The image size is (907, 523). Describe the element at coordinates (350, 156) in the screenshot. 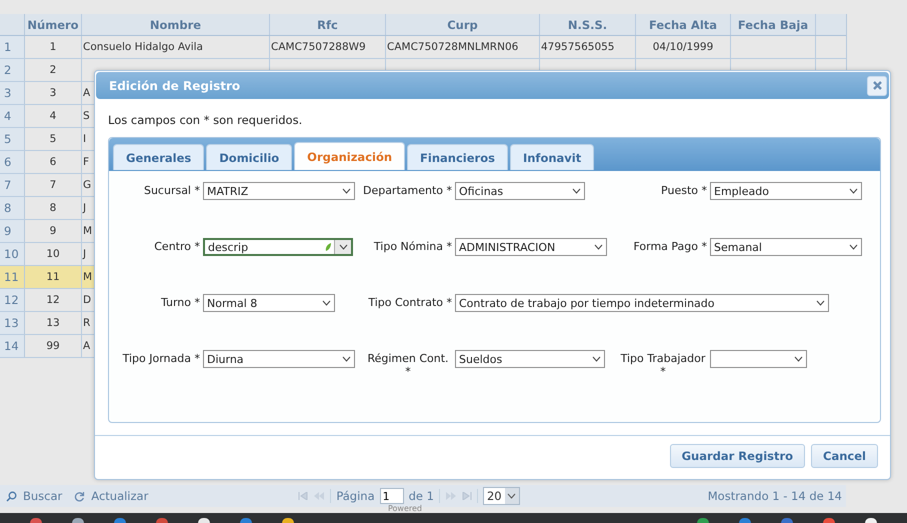

I see `tab: Organización` at that location.